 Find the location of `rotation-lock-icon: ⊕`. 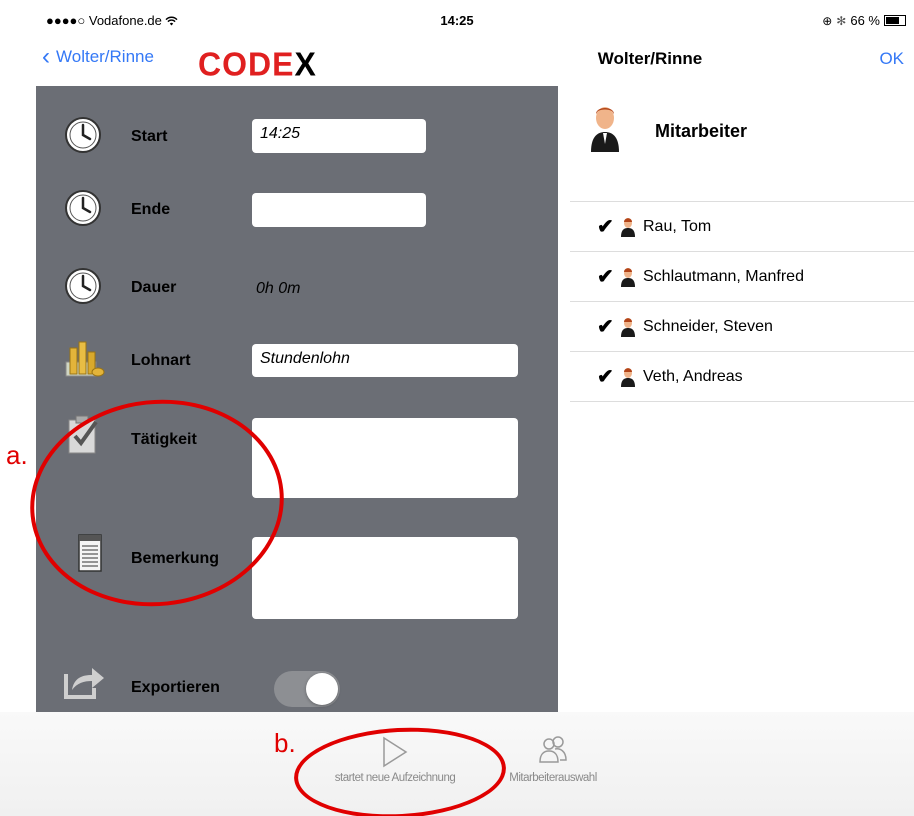

rotation-lock-icon: ⊕ is located at coordinates (827, 20).